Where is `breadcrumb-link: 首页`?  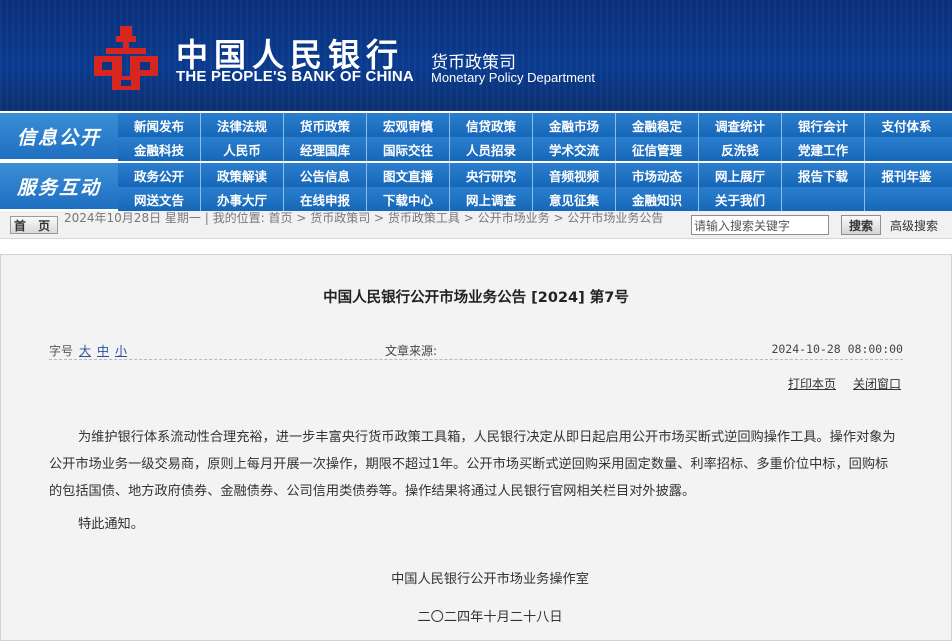 breadcrumb-link: 首页 is located at coordinates (280, 218).